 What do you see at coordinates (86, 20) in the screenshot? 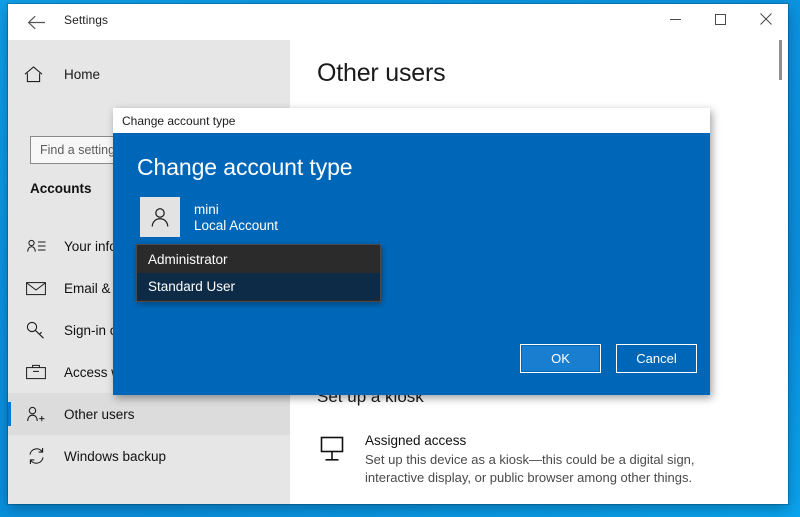
I see `settings-window-title: Settings` at bounding box center [86, 20].